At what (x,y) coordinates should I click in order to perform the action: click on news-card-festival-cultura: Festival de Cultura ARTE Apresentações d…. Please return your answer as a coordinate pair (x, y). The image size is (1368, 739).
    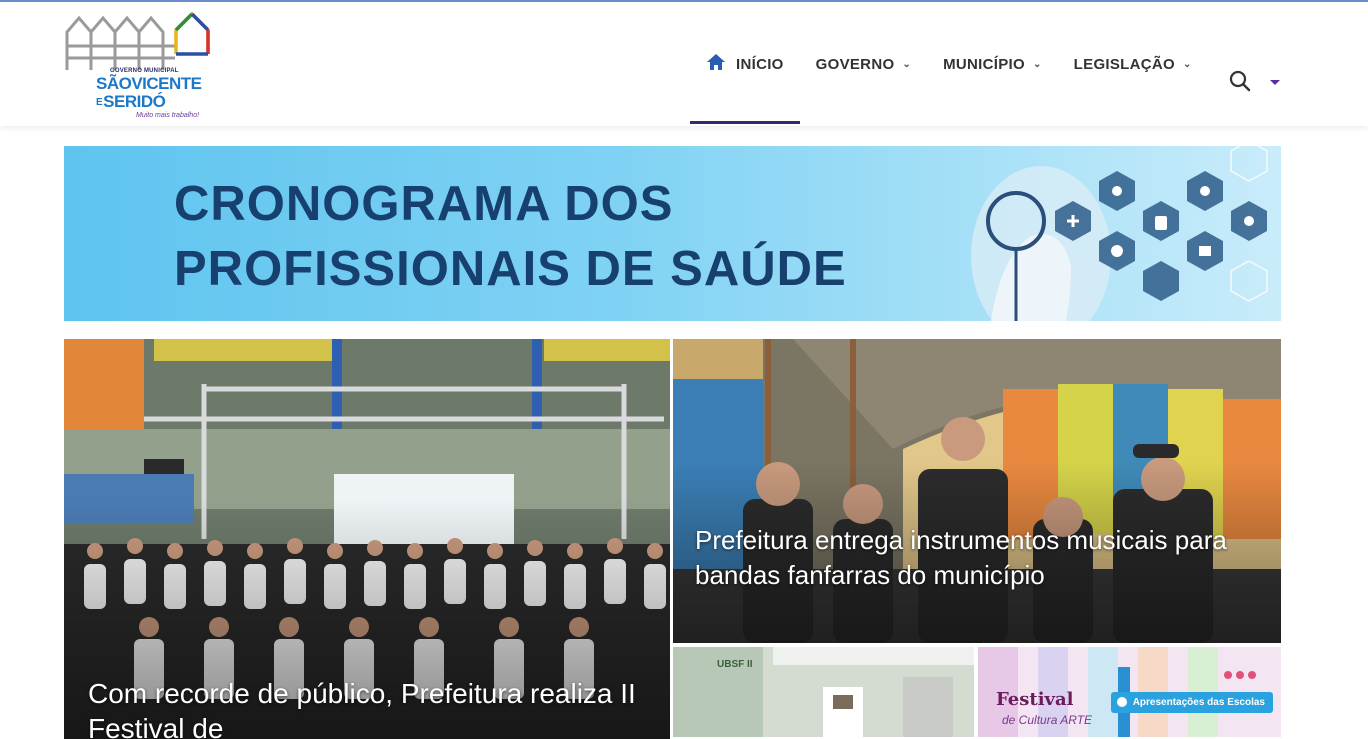
    Looking at the image, I should click on (1129, 692).